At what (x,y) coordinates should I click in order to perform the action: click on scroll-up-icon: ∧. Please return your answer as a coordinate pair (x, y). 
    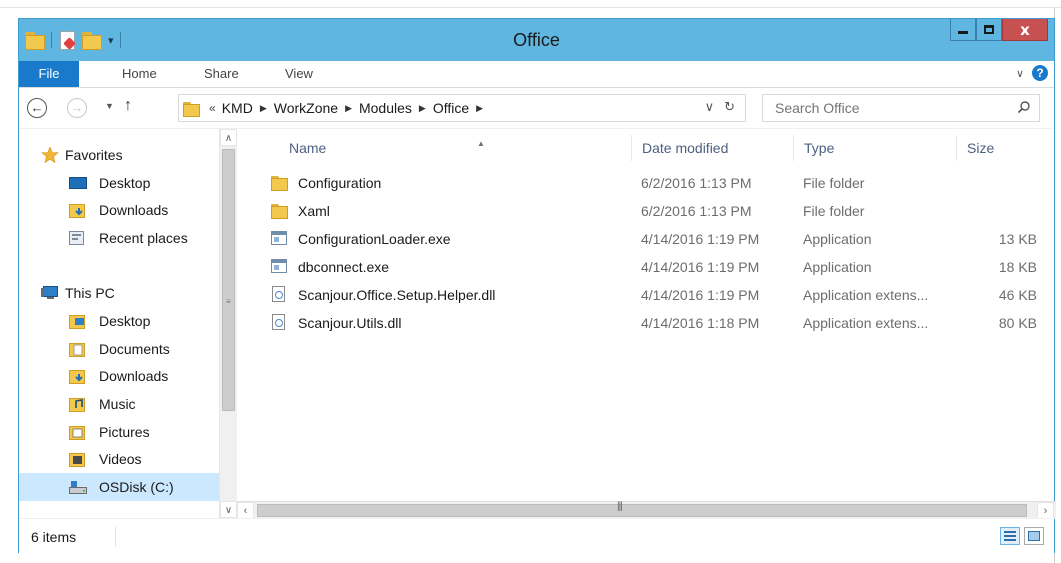
    Looking at the image, I should click on (228, 137).